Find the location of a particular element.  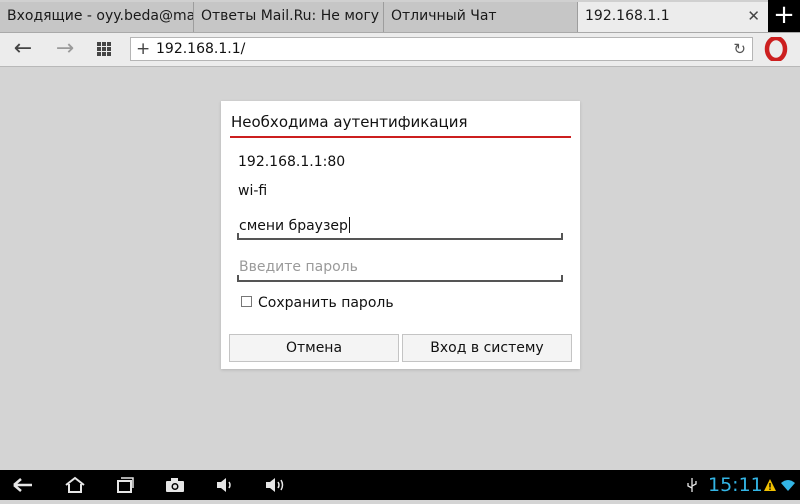

dialog-title-rule is located at coordinates (400, 137).